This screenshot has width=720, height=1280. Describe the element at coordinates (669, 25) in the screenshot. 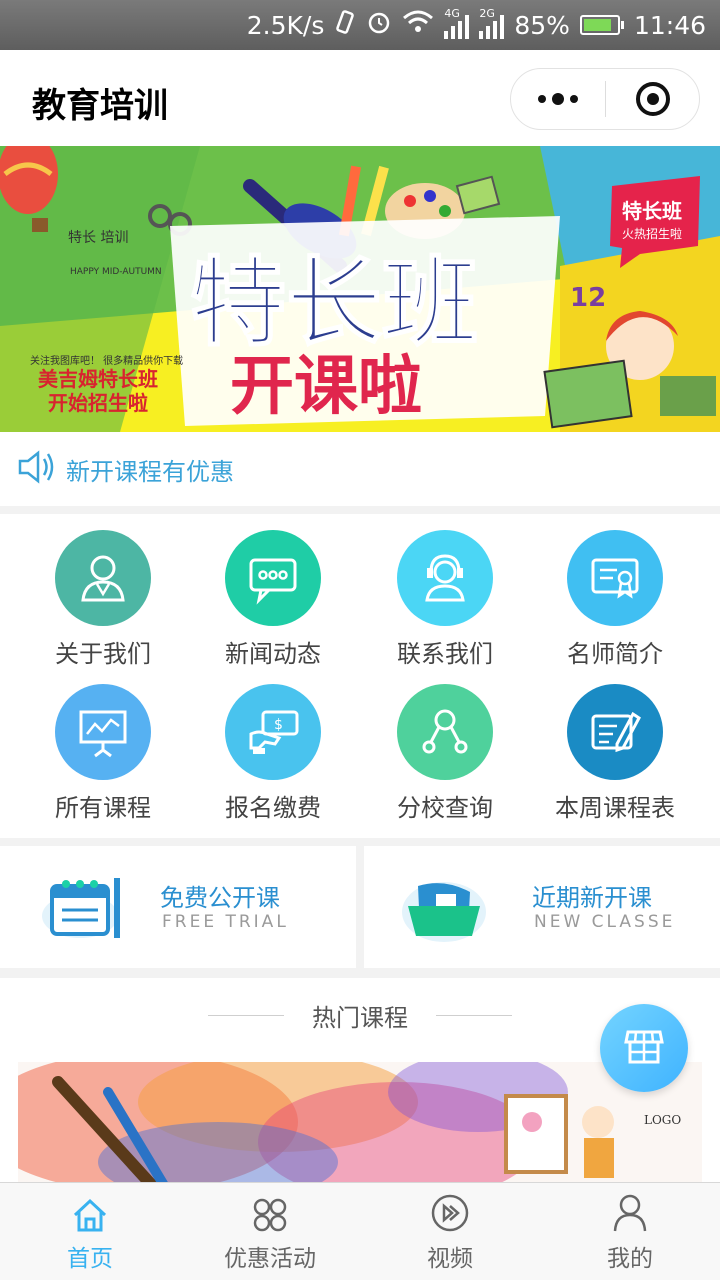

I see `clock: 11:46` at that location.